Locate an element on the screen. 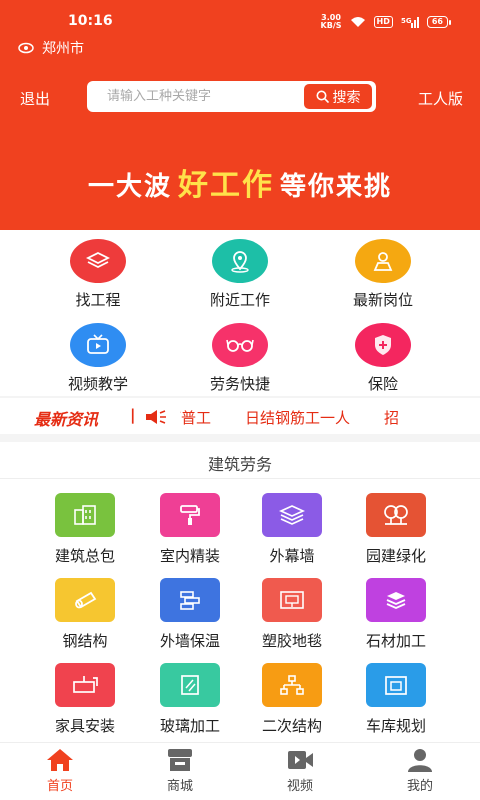 Image resolution: width=480 pixels, height=800 pixels. category-steel-structure: 钢结构 is located at coordinates (85, 614).